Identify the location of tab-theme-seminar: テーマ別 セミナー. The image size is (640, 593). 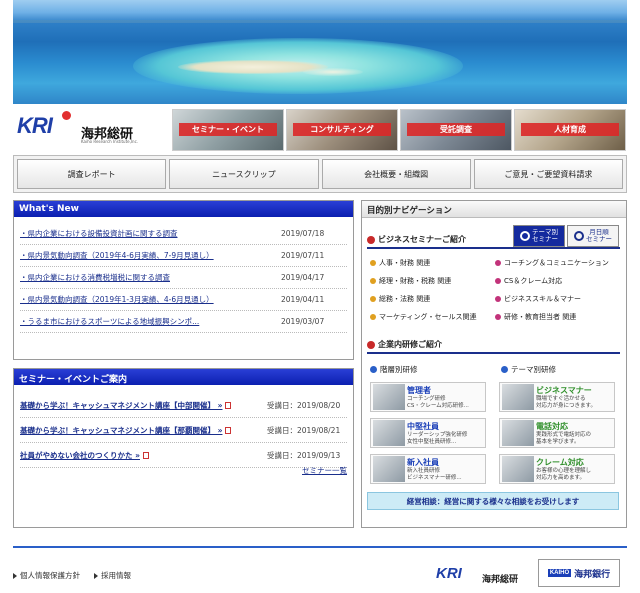
(539, 236).